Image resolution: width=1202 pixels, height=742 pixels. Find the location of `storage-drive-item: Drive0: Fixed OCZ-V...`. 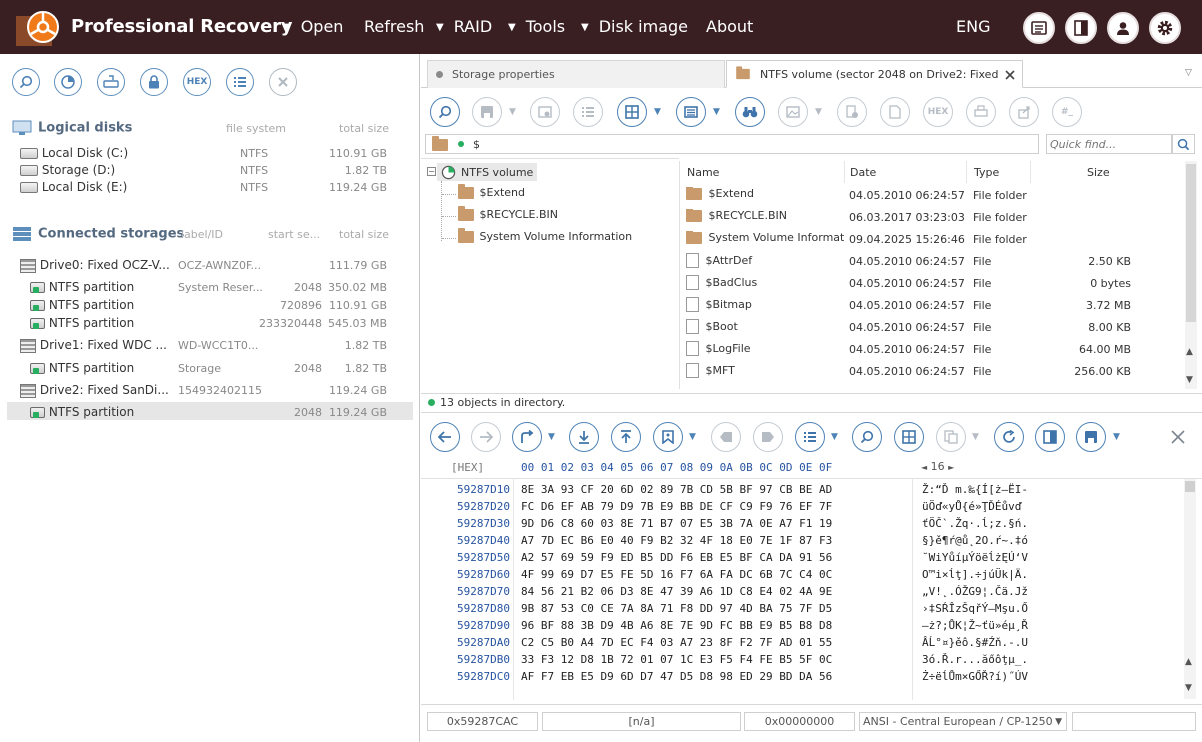

storage-drive-item: Drive0: Fixed OCZ-V... is located at coordinates (95, 265).